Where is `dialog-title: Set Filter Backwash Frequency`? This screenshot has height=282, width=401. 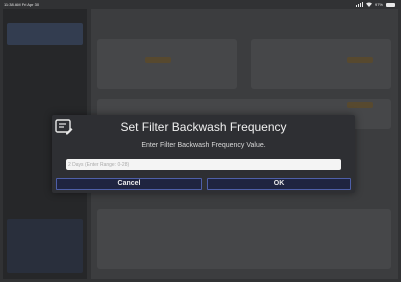 dialog-title: Set Filter Backwash Frequency is located at coordinates (203, 127).